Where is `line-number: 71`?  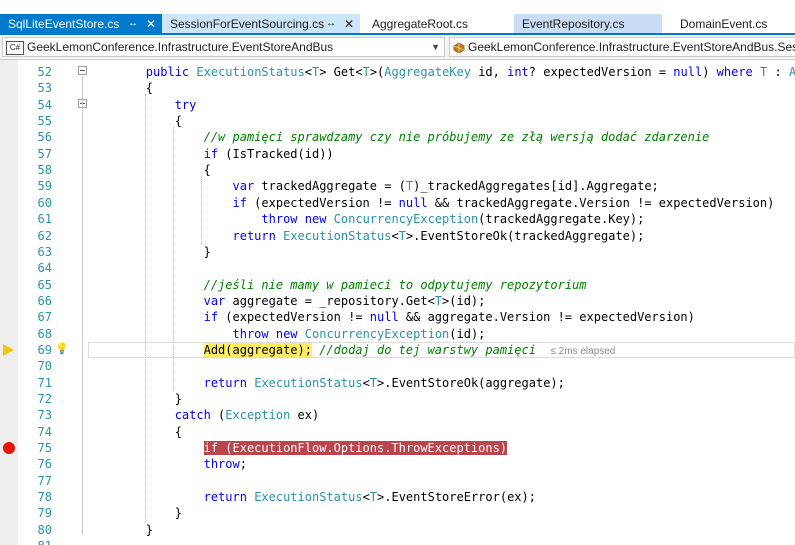
line-number: 71 is located at coordinates (44, 382).